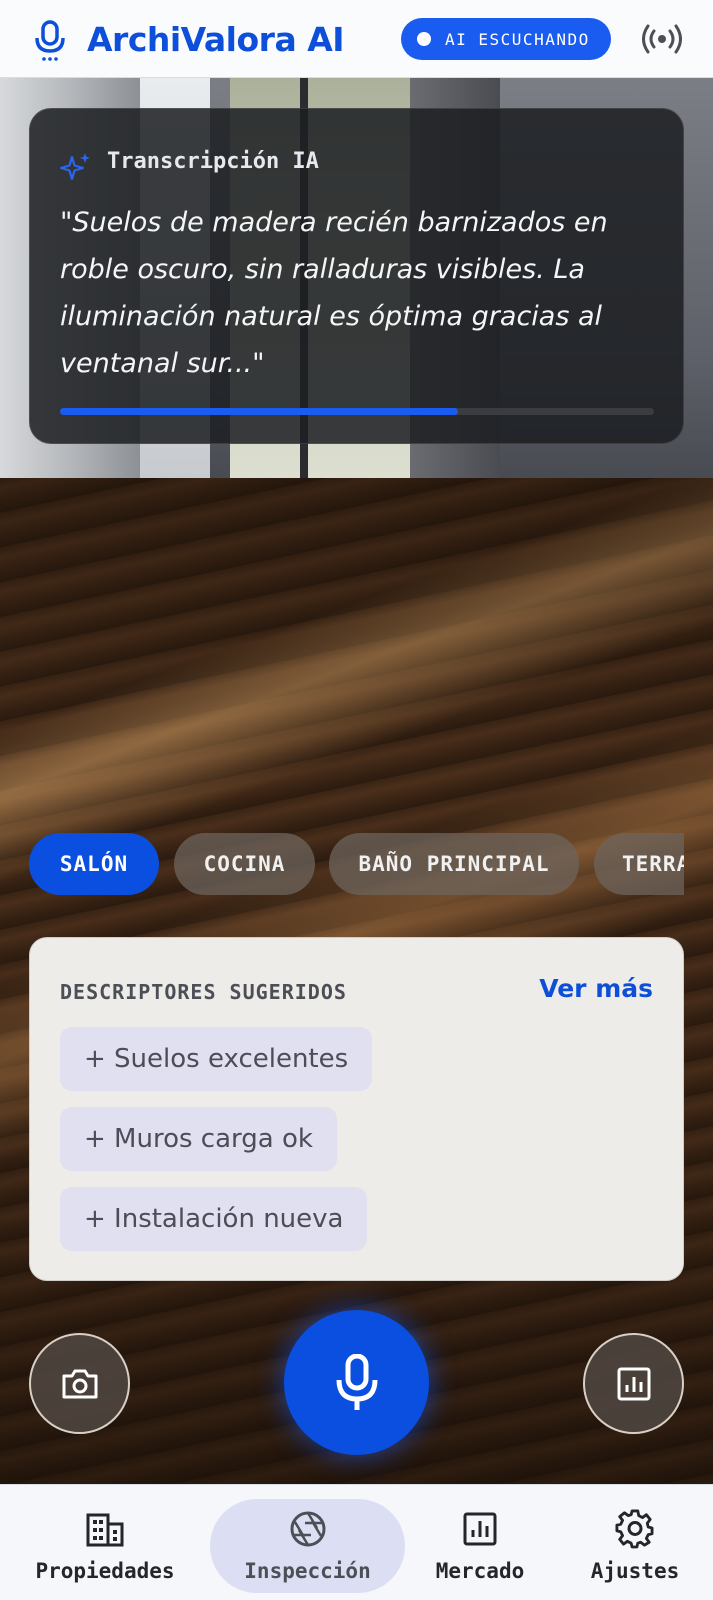  What do you see at coordinates (307, 1571) in the screenshot?
I see `nav-label: Inspección` at bounding box center [307, 1571].